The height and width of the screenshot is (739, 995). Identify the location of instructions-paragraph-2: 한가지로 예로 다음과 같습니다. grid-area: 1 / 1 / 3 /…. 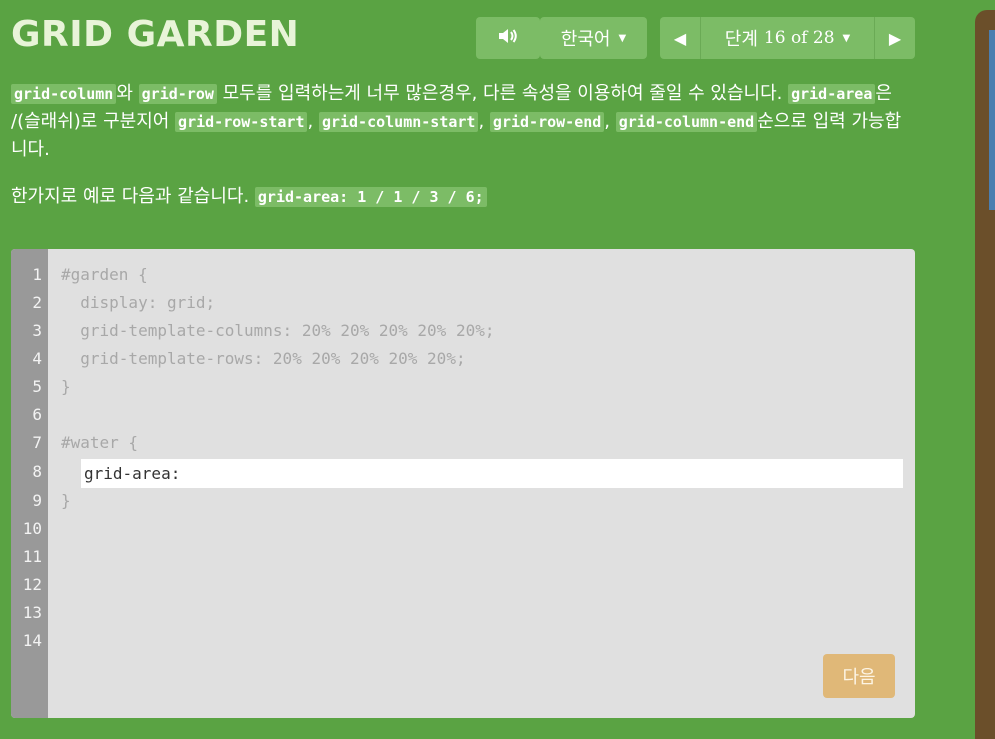
(461, 197).